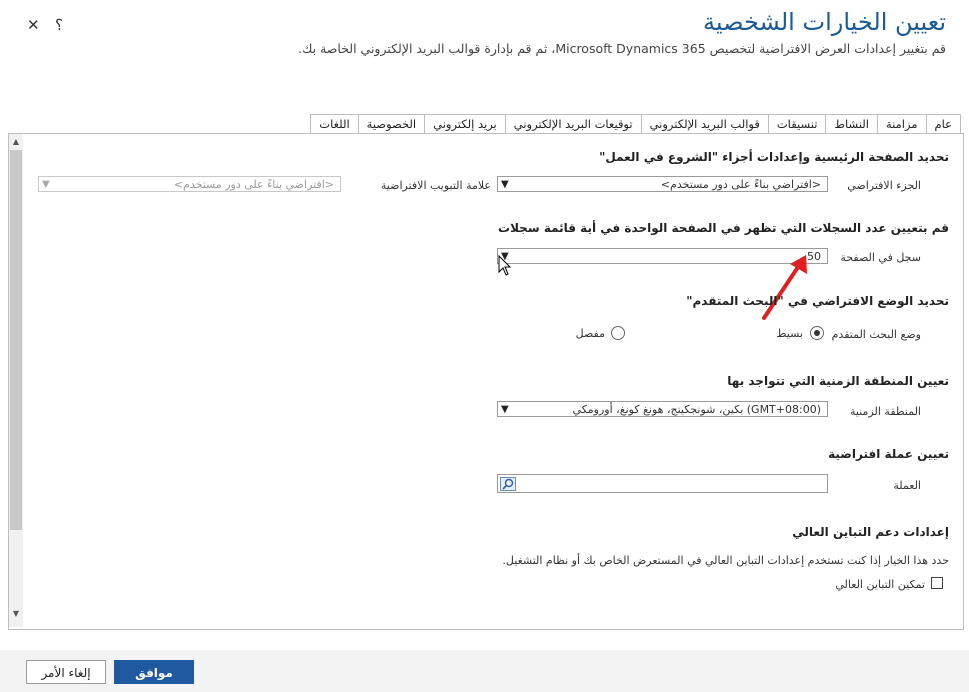  Describe the element at coordinates (817, 333) in the screenshot. I see `advanced-find-simple-radio` at that location.